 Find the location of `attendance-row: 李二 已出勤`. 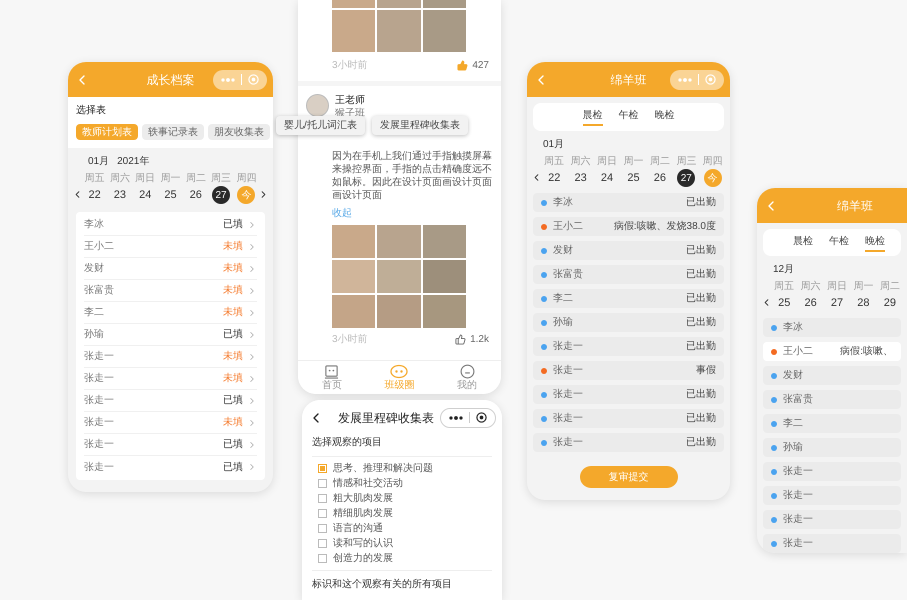

attendance-row: 李二 已出勤 is located at coordinates (628, 298).